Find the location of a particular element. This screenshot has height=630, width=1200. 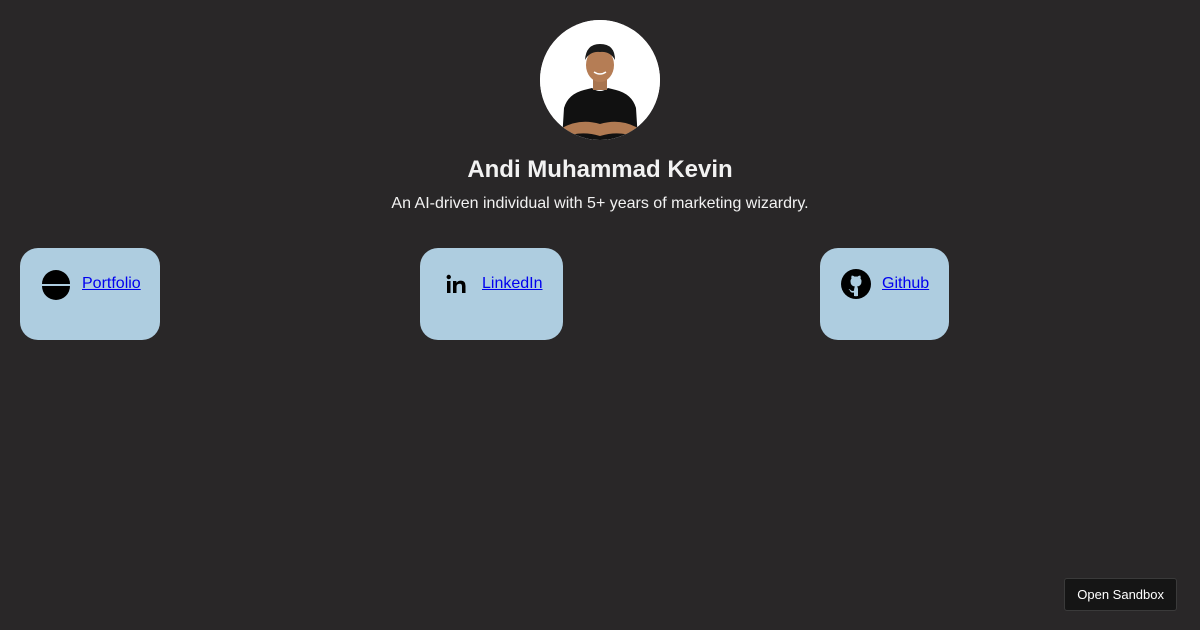

github-card: Github is located at coordinates (884, 294).